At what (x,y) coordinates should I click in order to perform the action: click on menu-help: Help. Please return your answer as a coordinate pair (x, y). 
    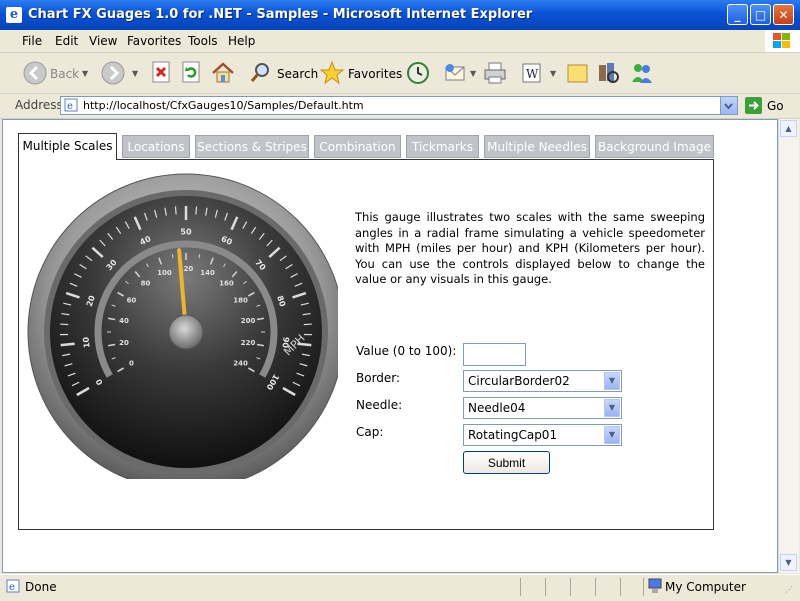
    Looking at the image, I should click on (241, 41).